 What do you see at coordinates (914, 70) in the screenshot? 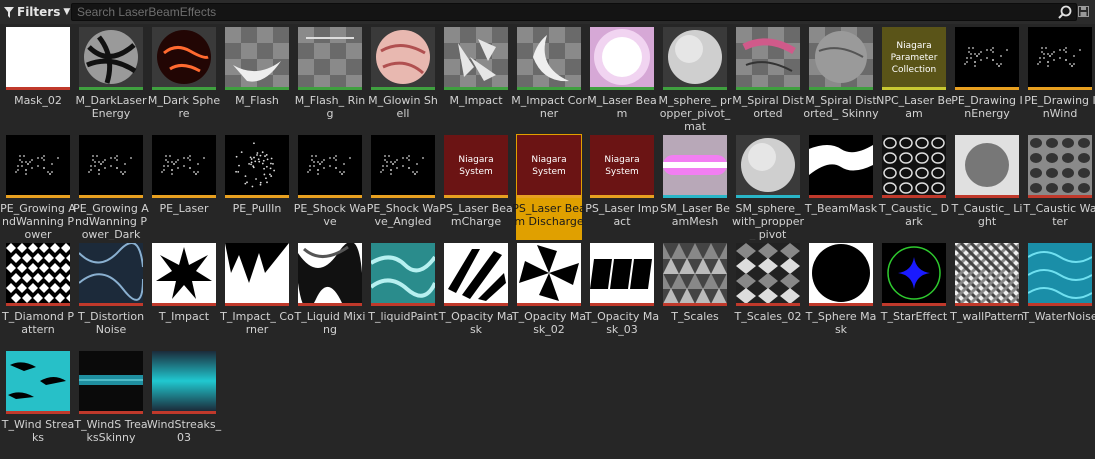
I see `thumbnail-text: Collection` at bounding box center [914, 70].